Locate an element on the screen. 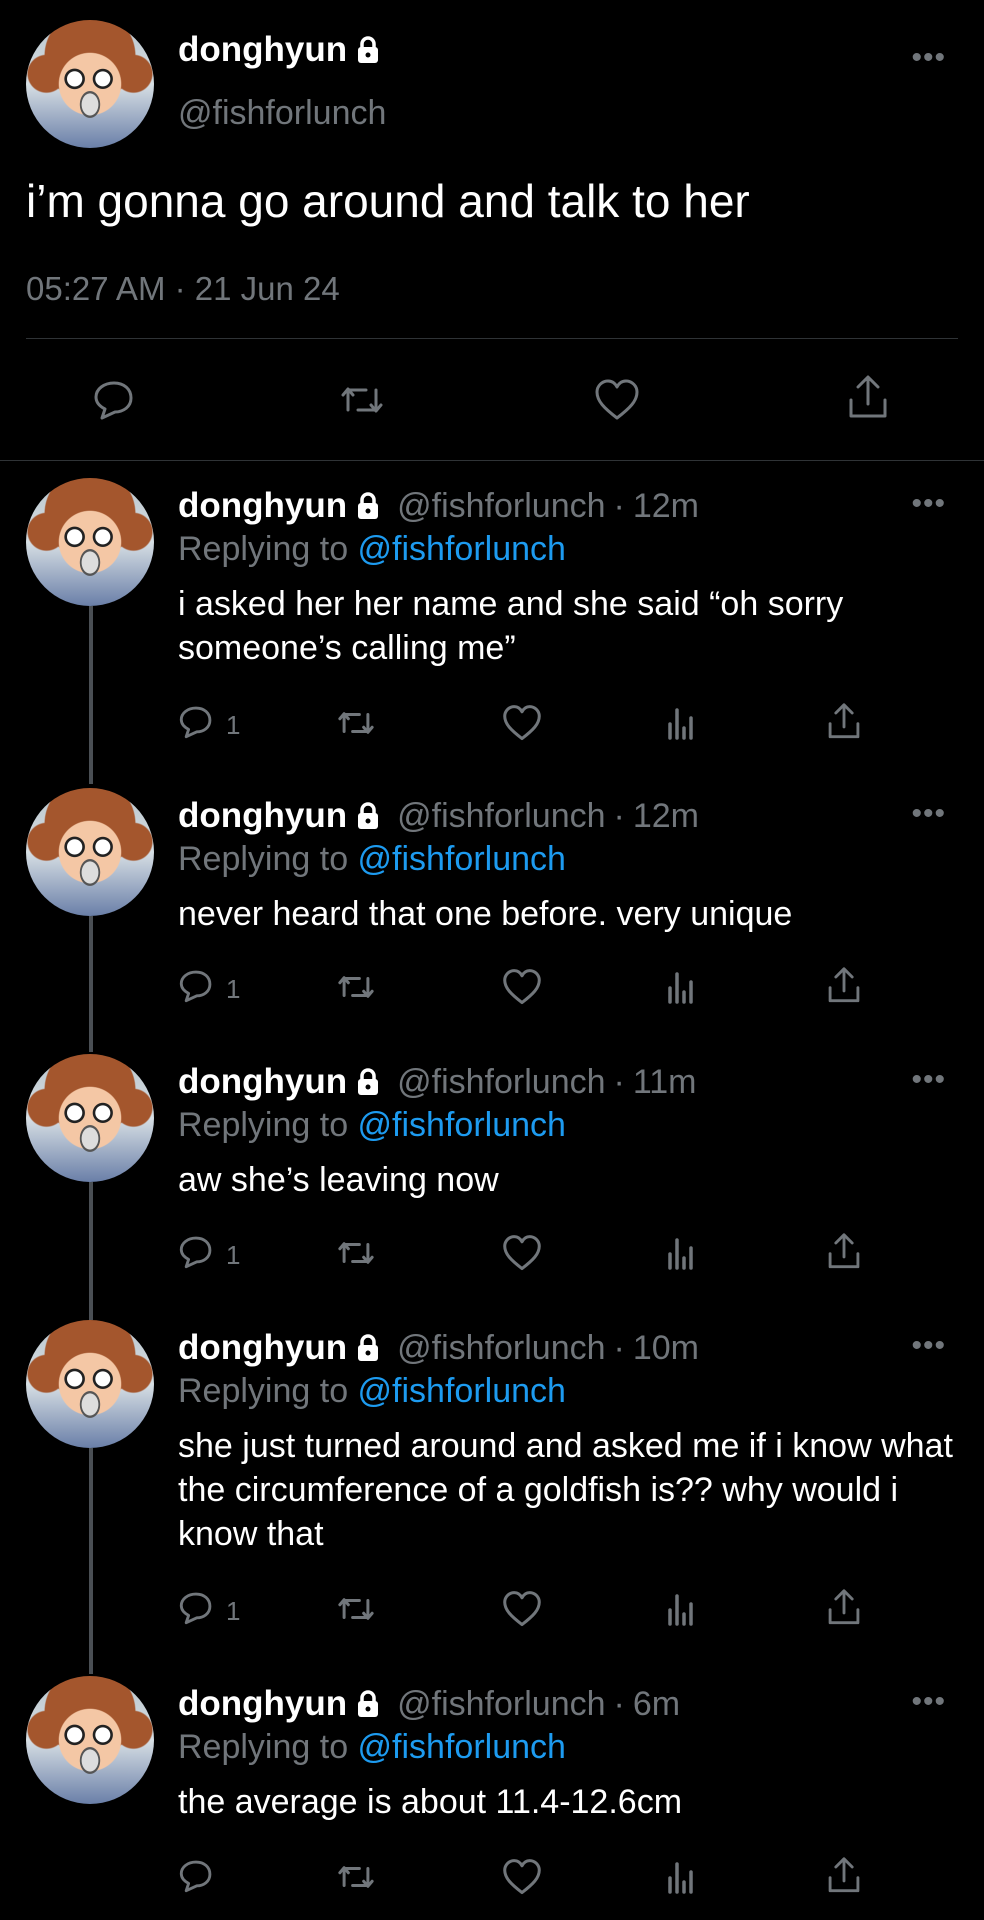 The height and width of the screenshot is (1920, 984). divider is located at coordinates (492, 338).